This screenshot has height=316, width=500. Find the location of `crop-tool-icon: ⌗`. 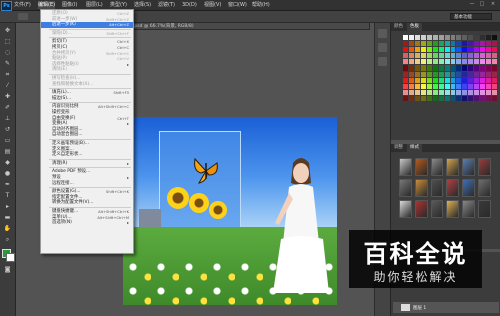

crop-tool-icon: ⌗ is located at coordinates (7, 75).